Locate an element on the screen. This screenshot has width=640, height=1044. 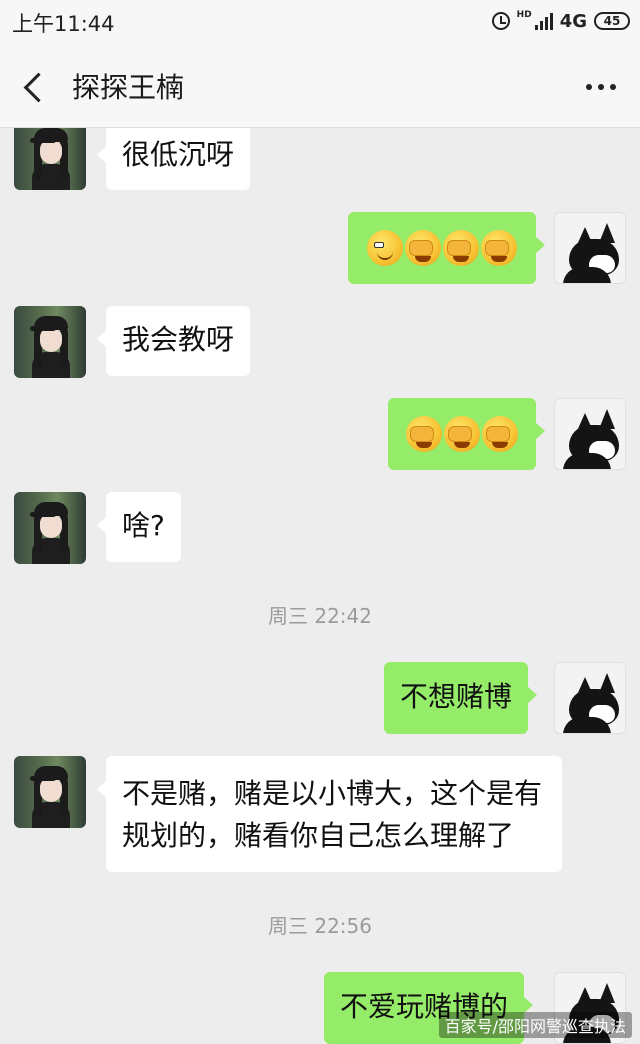
message-bubble-sent: 不想赌博 is located at coordinates (461, 698).